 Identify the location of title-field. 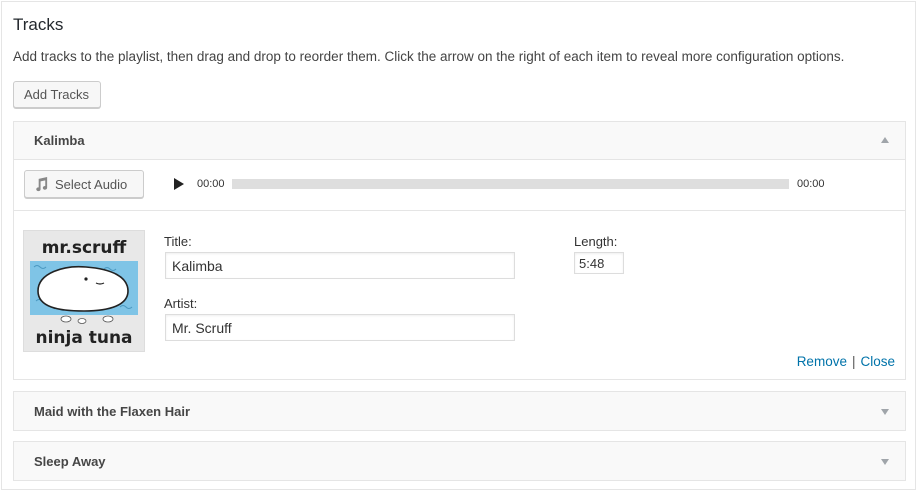
(340, 265).